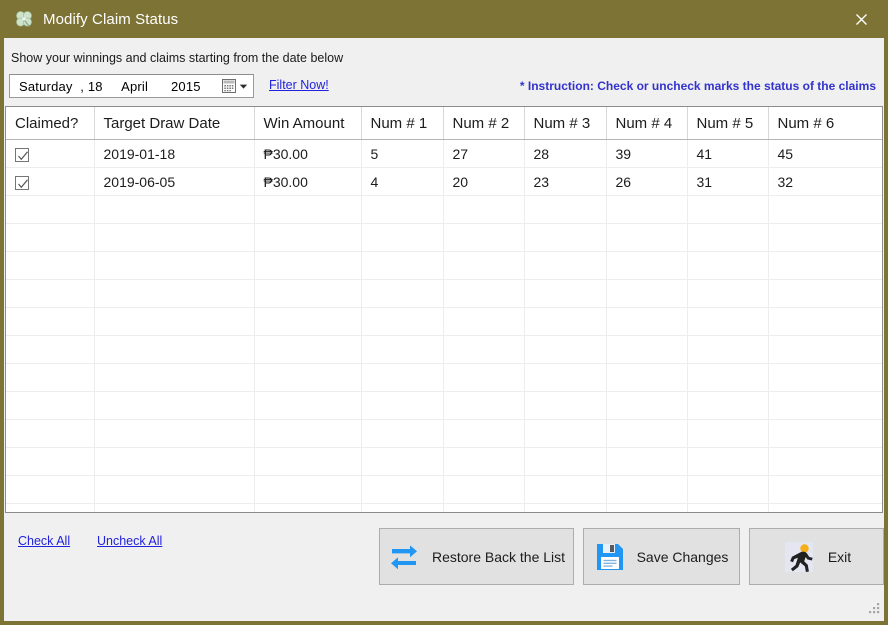 The height and width of the screenshot is (625, 888). What do you see at coordinates (237, 86) in the screenshot?
I see `date-picker-dropdown-button` at bounding box center [237, 86].